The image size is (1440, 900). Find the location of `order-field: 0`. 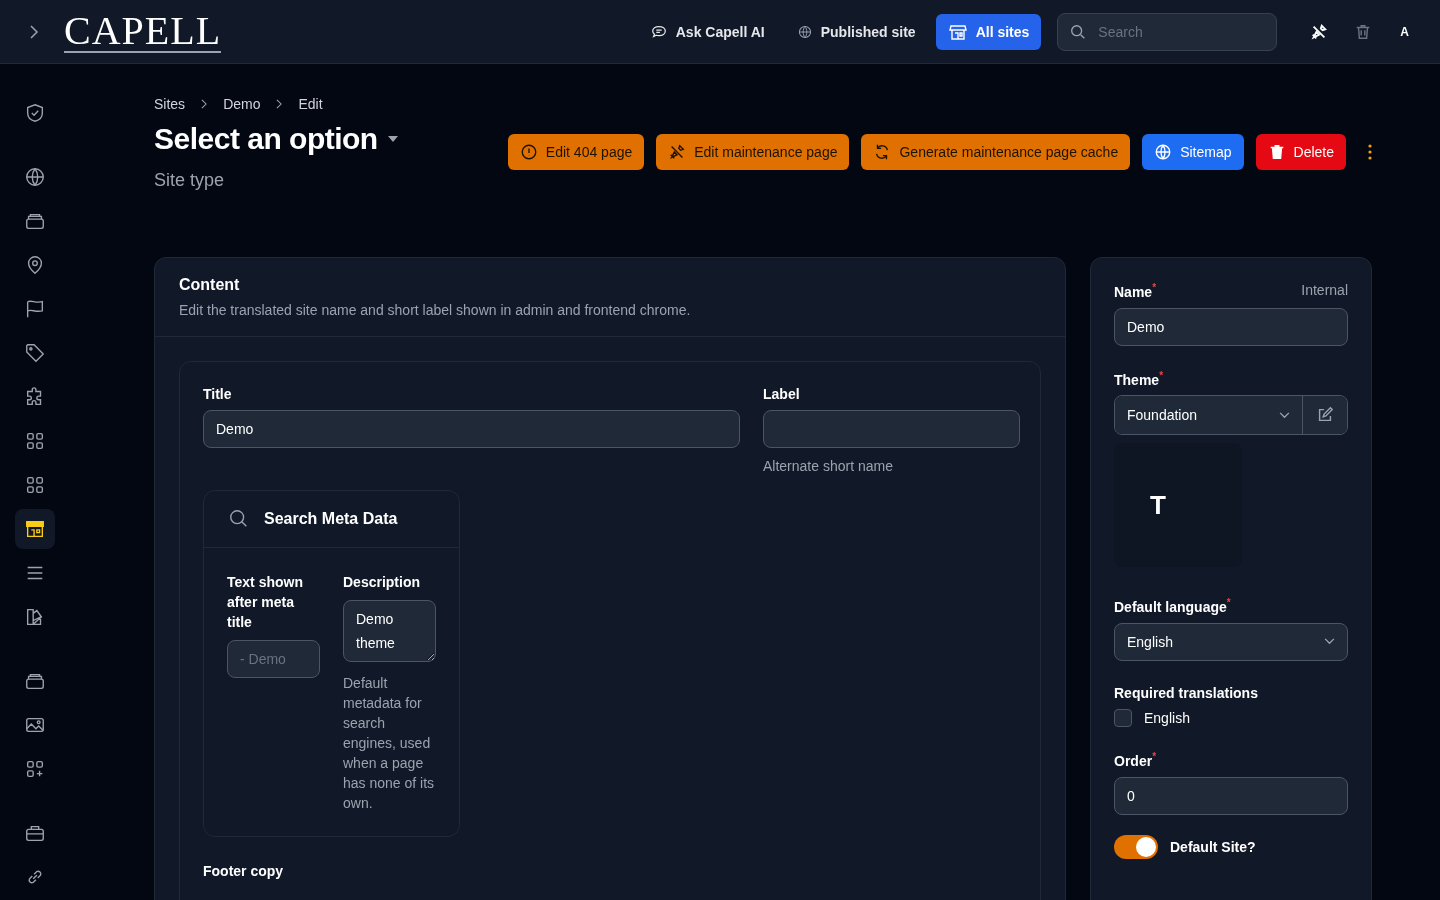

order-field: 0 is located at coordinates (1231, 795).